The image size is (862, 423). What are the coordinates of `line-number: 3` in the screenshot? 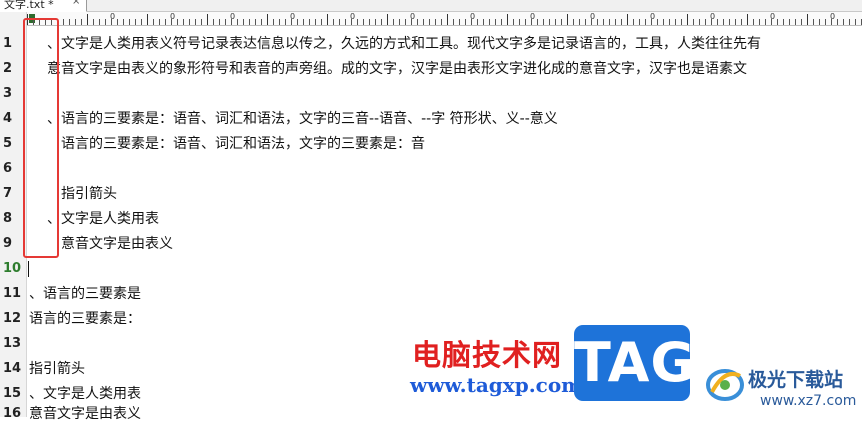 It's located at (8, 93).